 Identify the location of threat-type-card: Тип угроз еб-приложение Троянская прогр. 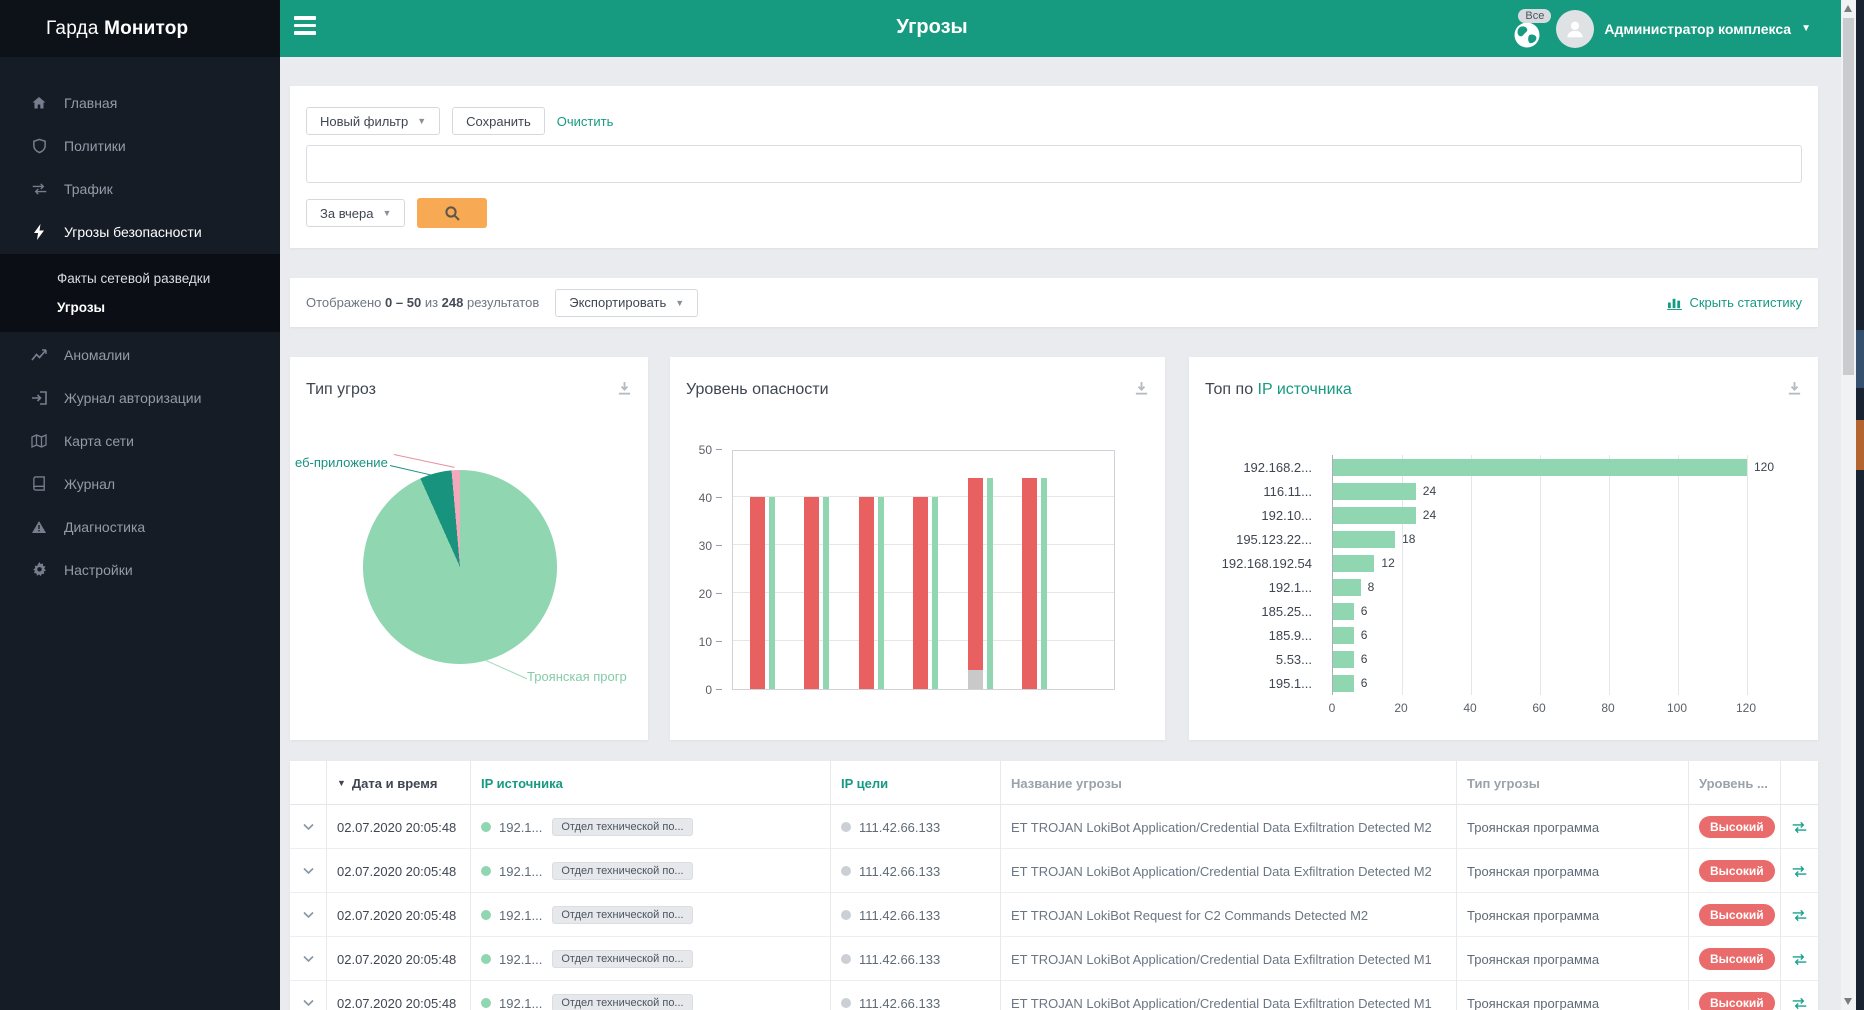
(469, 548).